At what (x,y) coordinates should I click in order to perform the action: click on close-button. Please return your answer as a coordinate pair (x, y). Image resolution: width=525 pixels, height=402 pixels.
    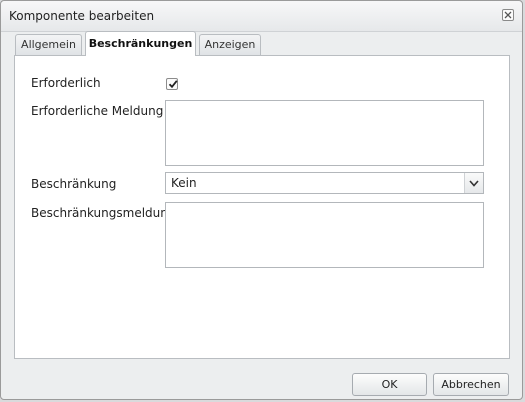
    Looking at the image, I should click on (508, 15).